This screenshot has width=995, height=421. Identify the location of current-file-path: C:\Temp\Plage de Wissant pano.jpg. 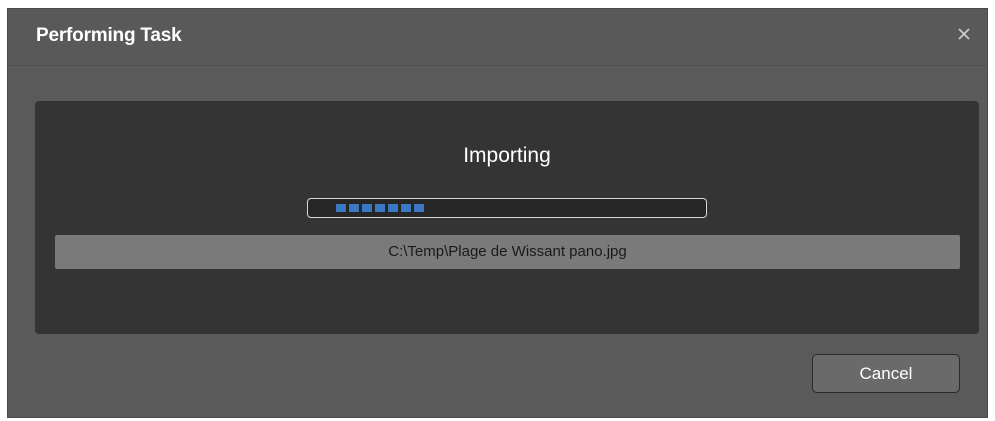
(507, 251).